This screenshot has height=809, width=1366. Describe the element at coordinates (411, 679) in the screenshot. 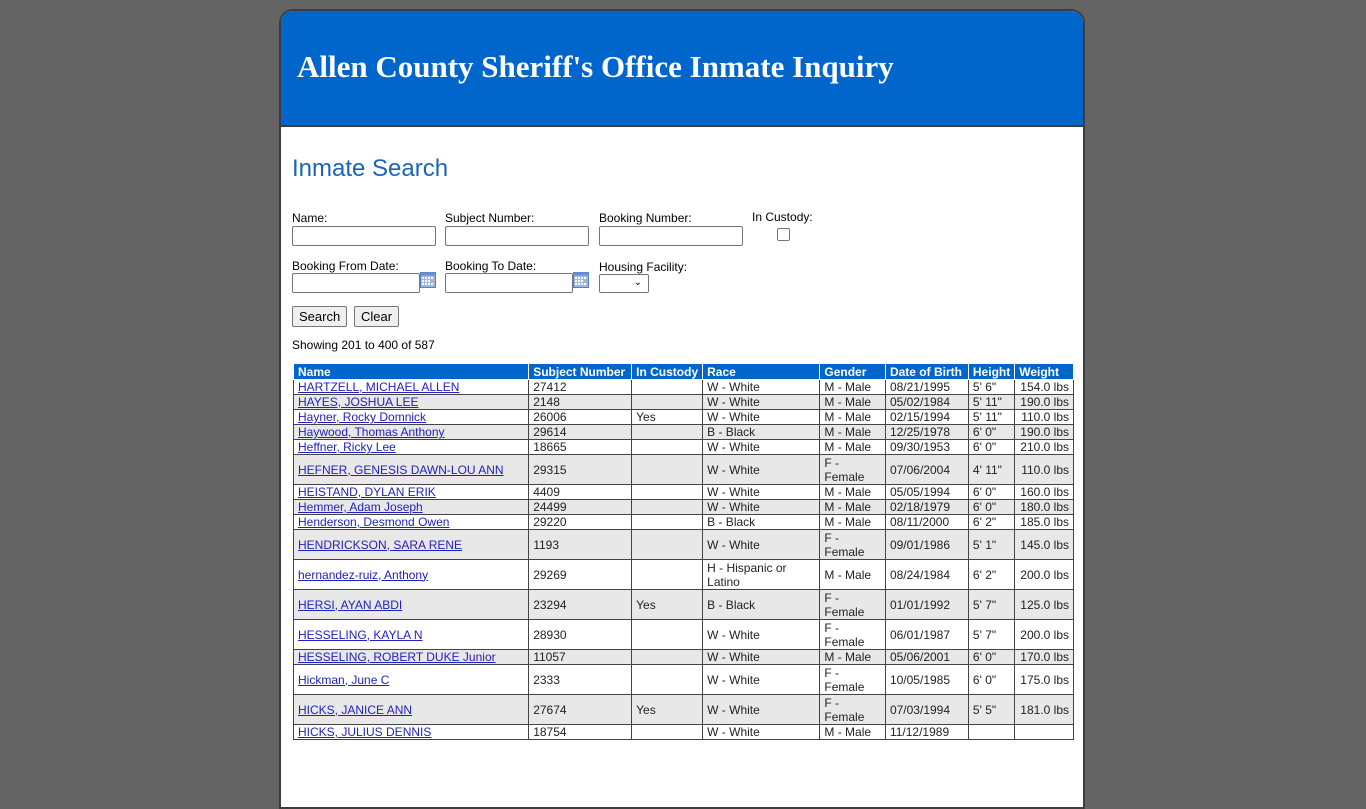

I see `cell-name: Hickman, June C` at that location.